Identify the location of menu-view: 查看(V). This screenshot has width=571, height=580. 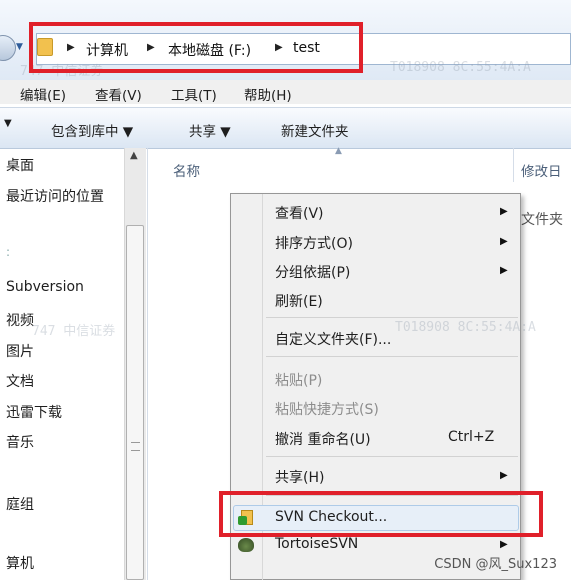
(118, 94).